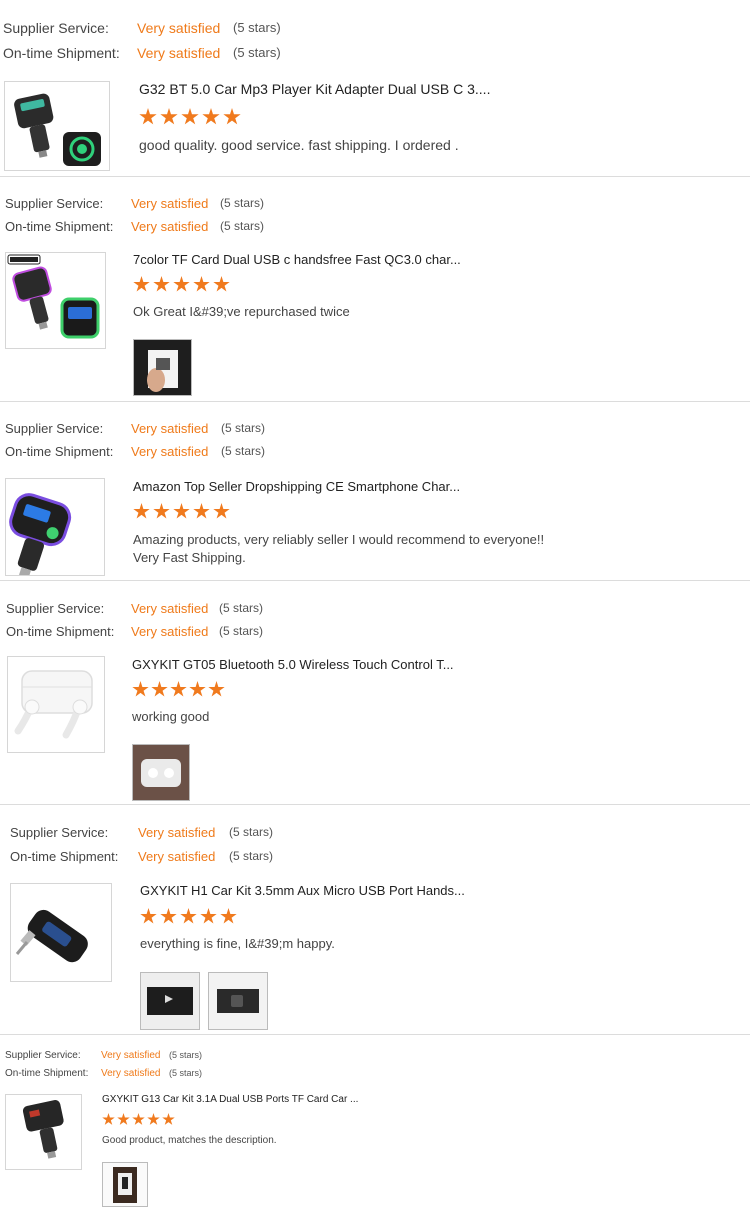 The image size is (750, 1210). Describe the element at coordinates (189, 1140) in the screenshot. I see `review-comment: Good product, matches the description.` at that location.